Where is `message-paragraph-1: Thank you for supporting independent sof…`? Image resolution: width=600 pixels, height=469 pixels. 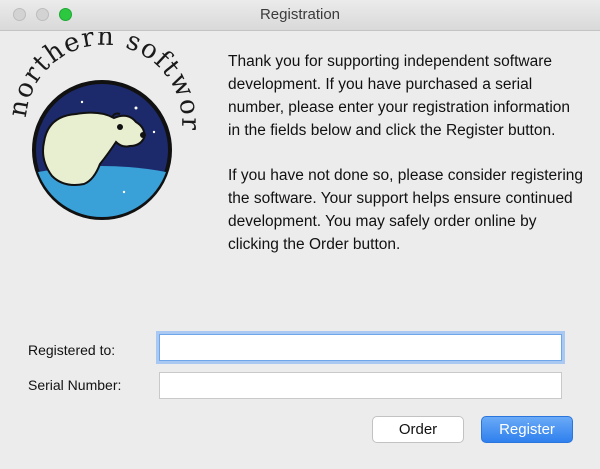 message-paragraph-1: Thank you for supporting independent sof… is located at coordinates (399, 96).